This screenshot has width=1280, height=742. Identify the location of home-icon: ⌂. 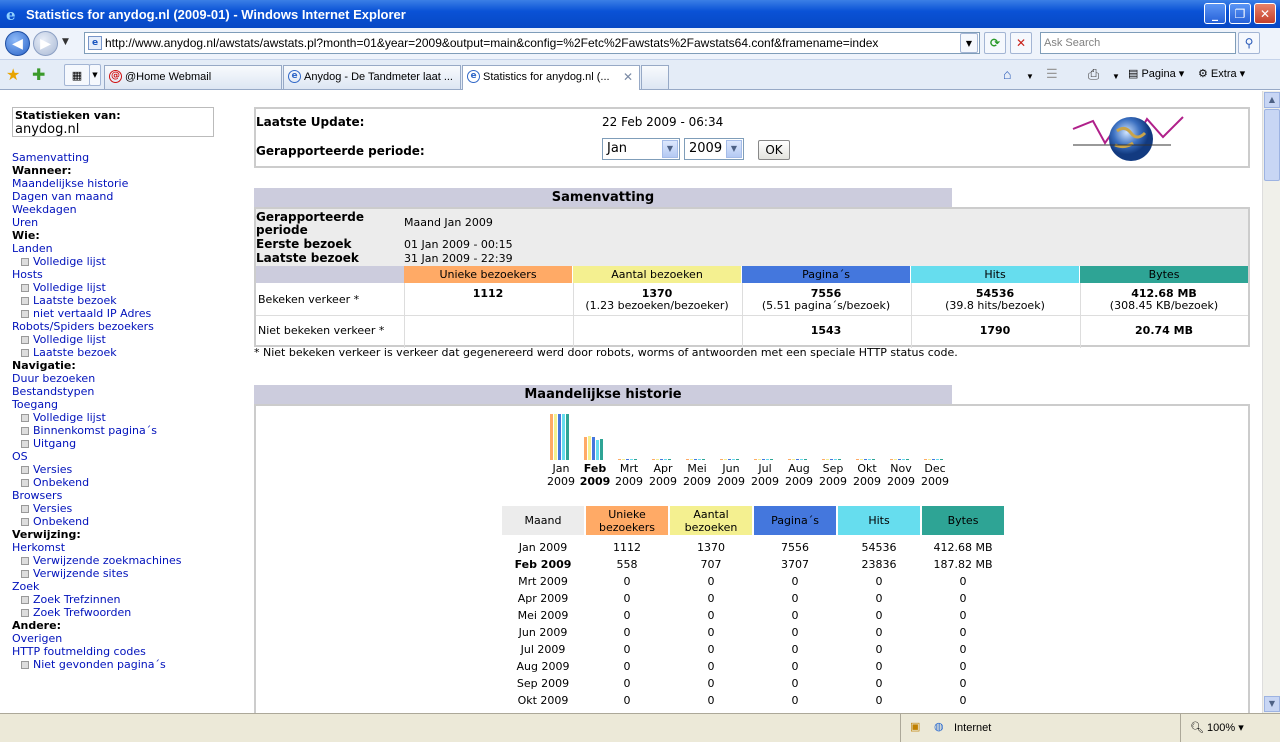
(1007, 74).